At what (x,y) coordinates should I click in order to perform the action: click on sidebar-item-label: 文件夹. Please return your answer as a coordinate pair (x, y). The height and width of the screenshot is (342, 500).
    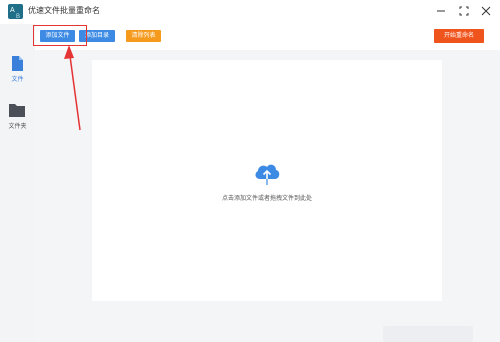
    Looking at the image, I should click on (17, 126).